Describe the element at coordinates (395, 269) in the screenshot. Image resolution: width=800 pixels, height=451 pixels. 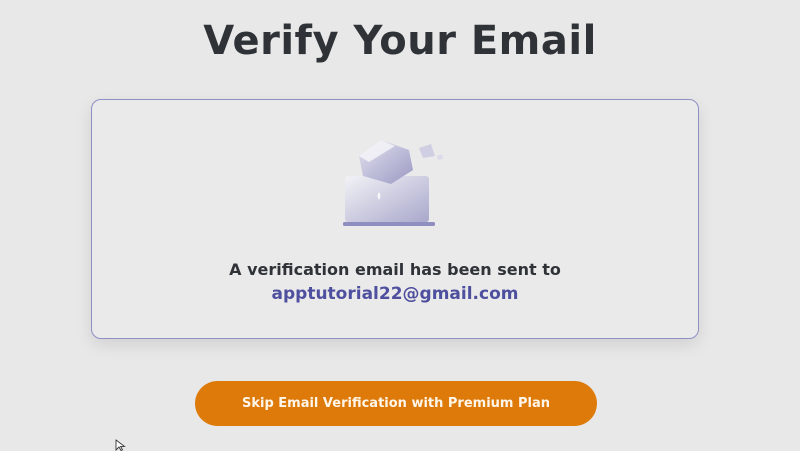
I see `sent-message: A verification email has been sent to` at that location.